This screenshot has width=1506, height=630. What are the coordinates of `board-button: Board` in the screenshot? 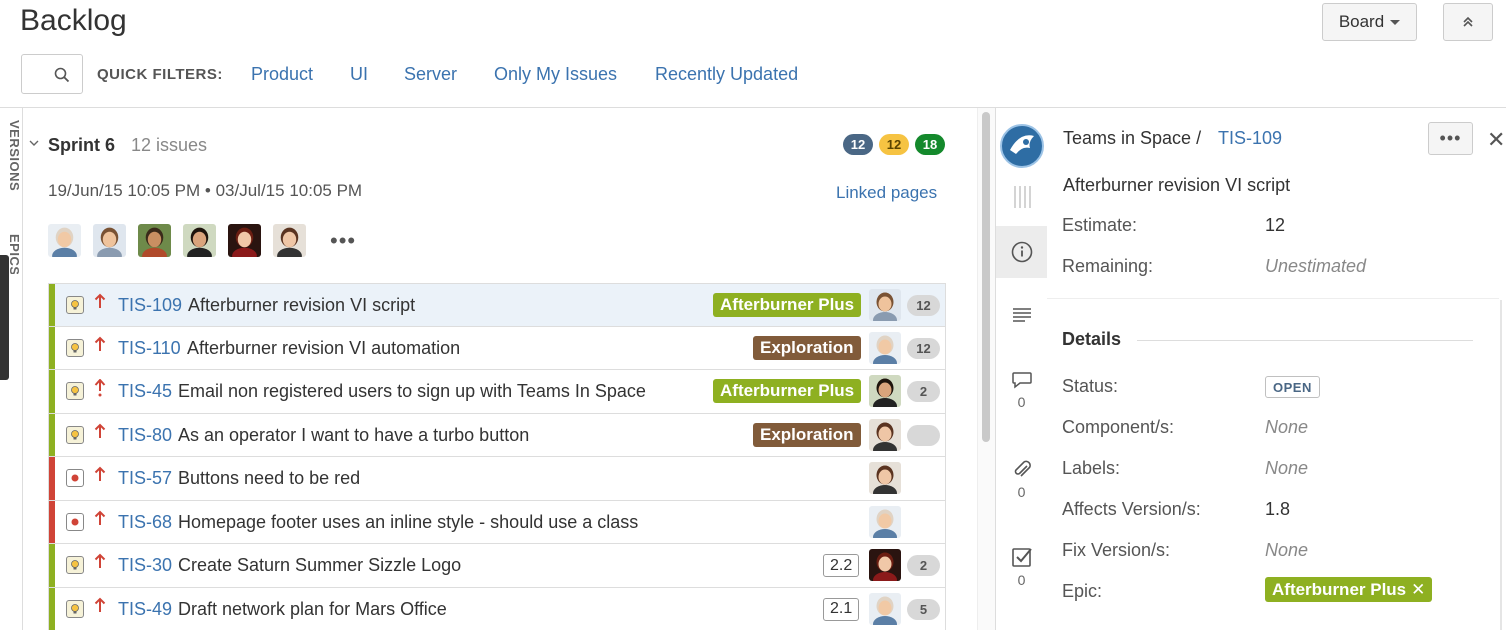 It's located at (1369, 22).